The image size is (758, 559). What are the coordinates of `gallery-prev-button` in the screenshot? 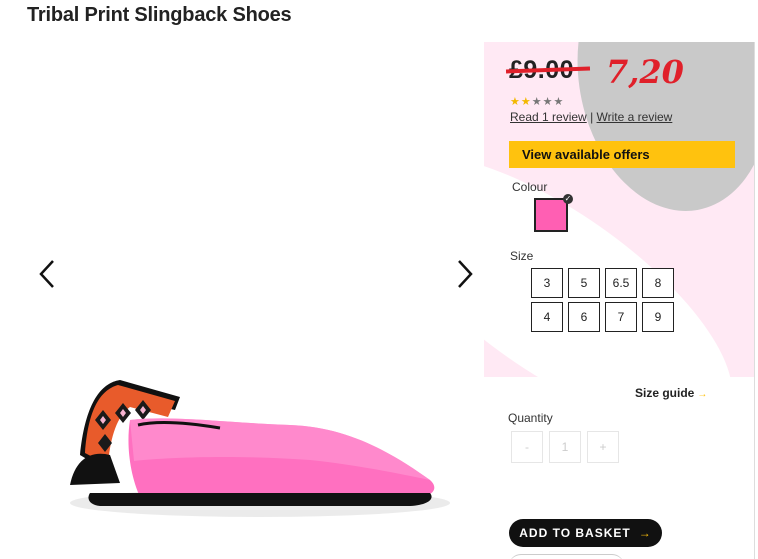 It's located at (48, 274).